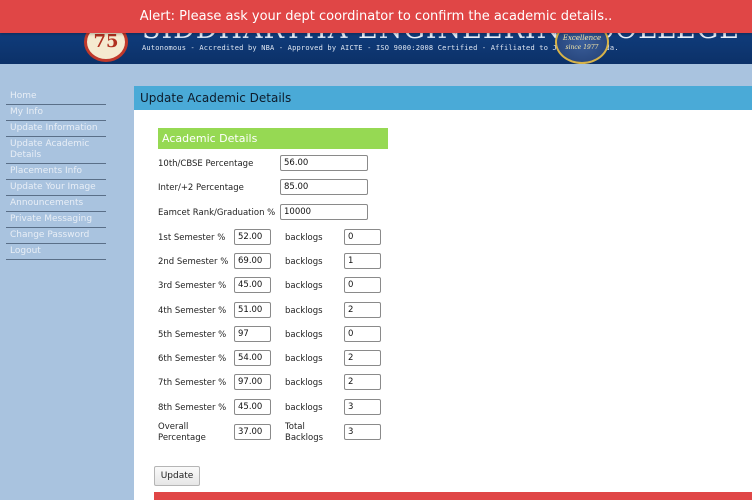  I want to click on page-title: Update Academic Details, so click(443, 98).